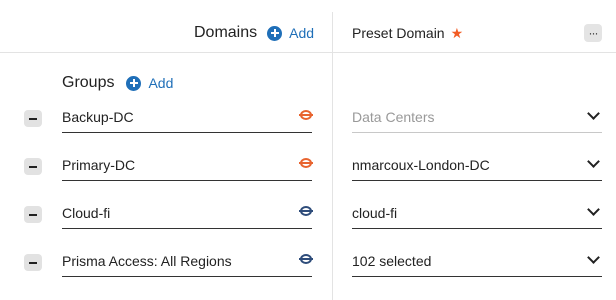 The image size is (616, 300). Describe the element at coordinates (308, 52) in the screenshot. I see `header-divider` at that location.